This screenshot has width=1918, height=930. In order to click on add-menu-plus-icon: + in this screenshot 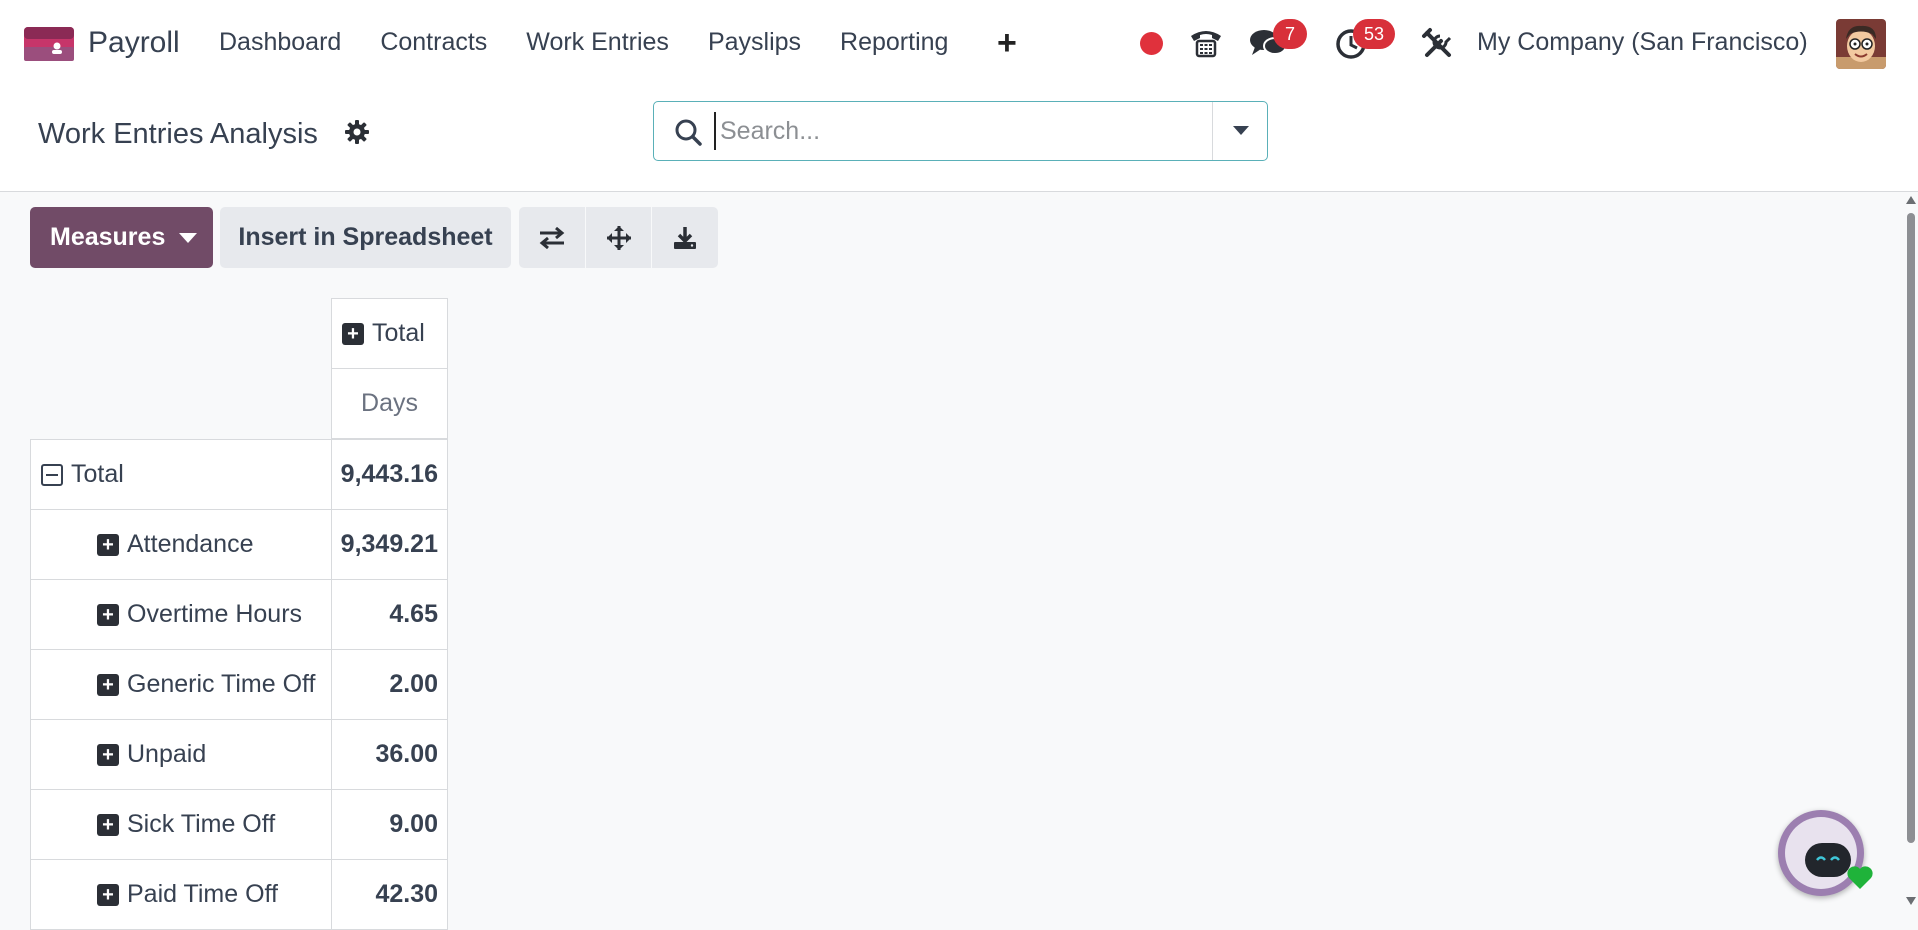, I will do `click(1007, 43)`.